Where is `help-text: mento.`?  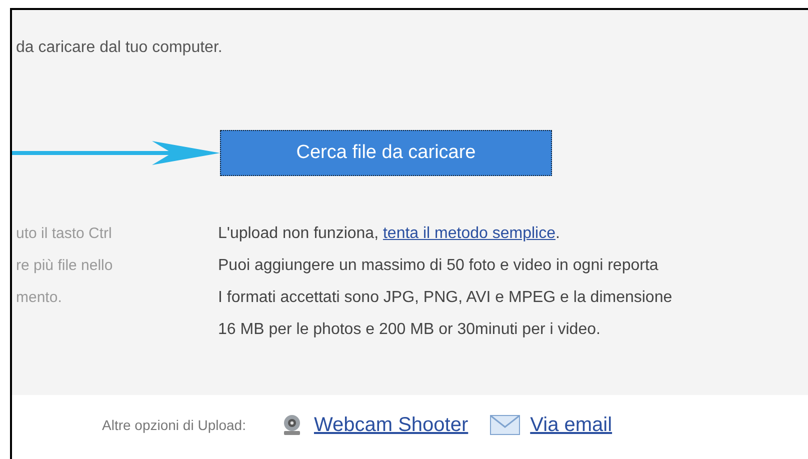 help-text: mento. is located at coordinates (39, 298).